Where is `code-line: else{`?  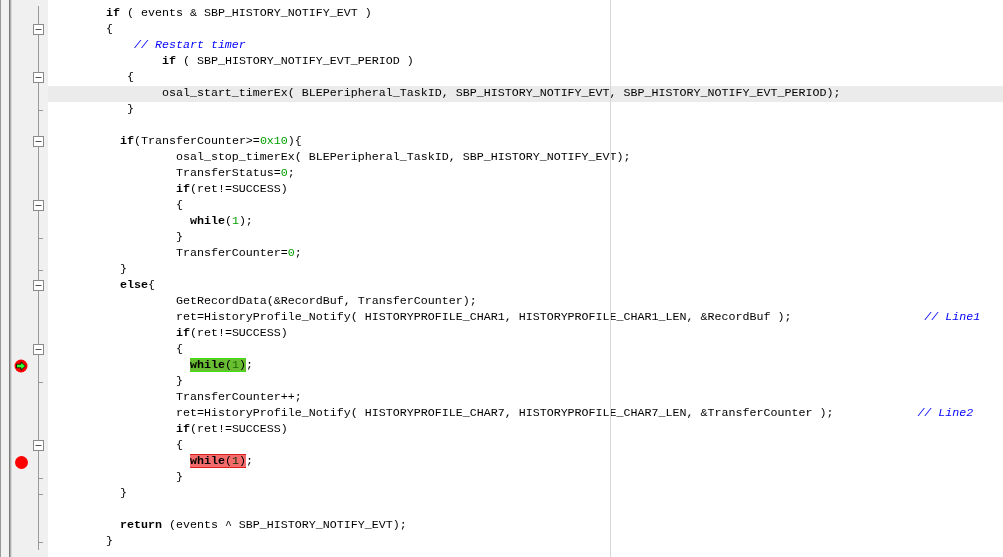 code-line: else{ is located at coordinates (137, 286).